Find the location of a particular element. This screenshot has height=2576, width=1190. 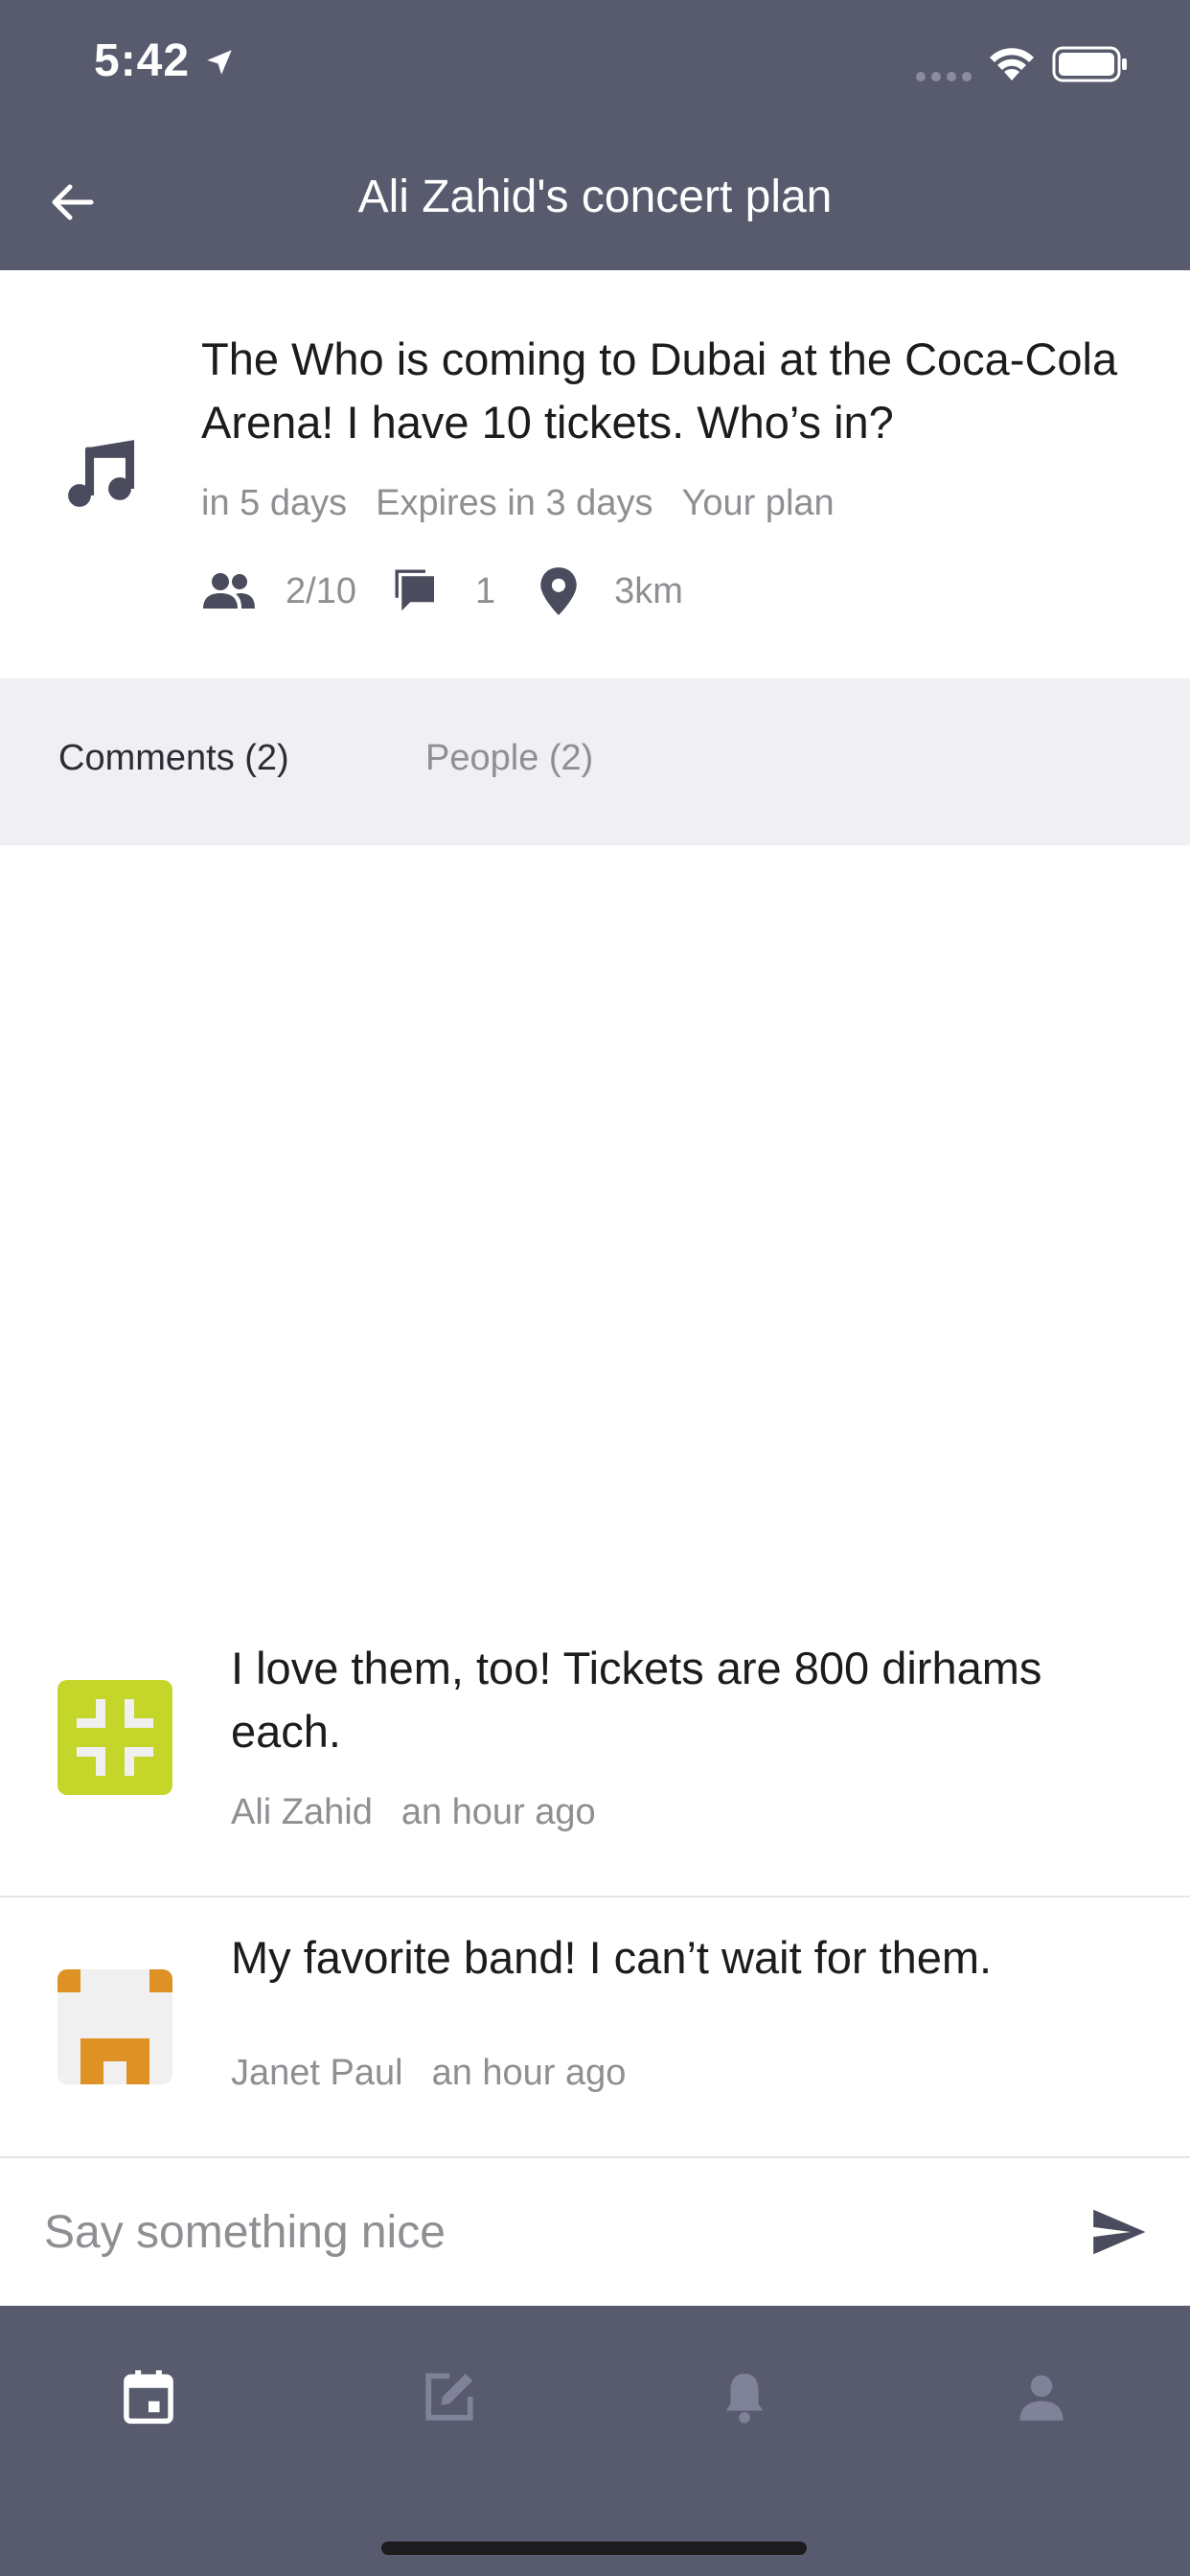

comment-meta: Janet Paul an hour ago is located at coordinates (443, 2073).